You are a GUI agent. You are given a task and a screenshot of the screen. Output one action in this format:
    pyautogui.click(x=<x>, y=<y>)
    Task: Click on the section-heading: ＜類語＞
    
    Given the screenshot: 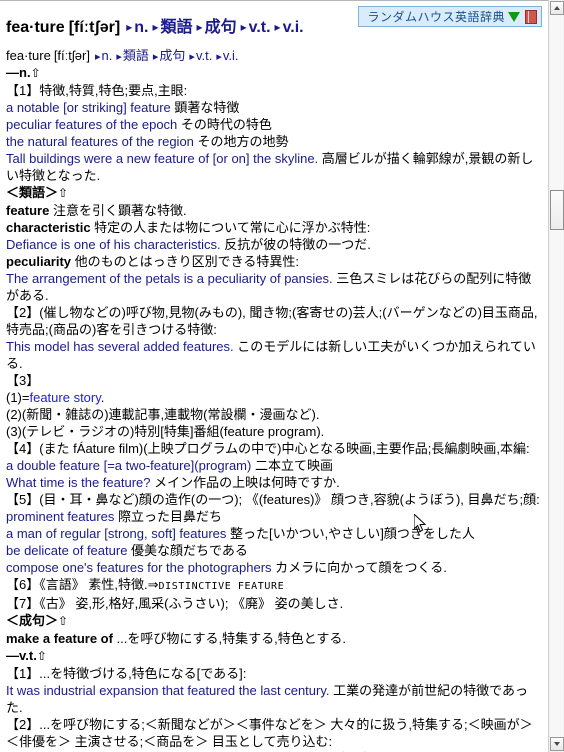 What is the action you would take?
    pyautogui.click(x=32, y=192)
    